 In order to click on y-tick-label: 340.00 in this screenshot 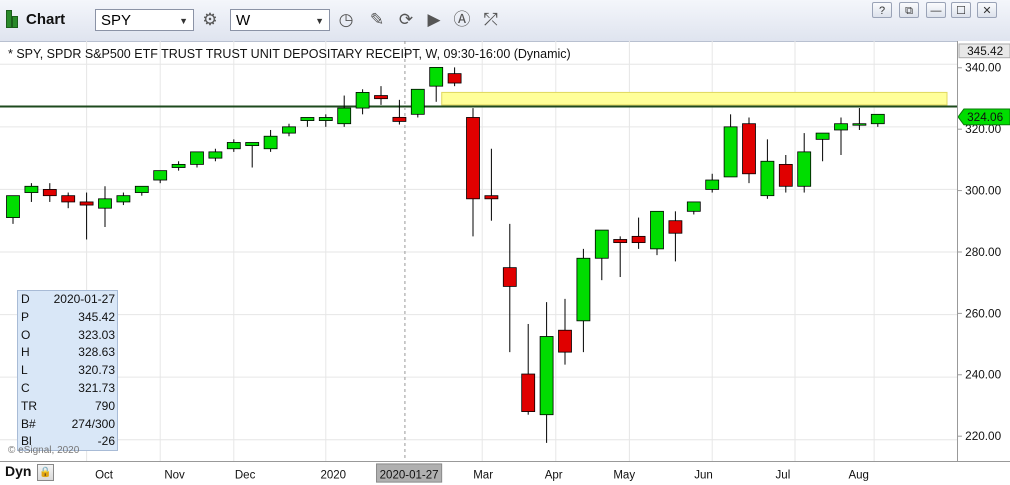, I will do `click(983, 68)`.